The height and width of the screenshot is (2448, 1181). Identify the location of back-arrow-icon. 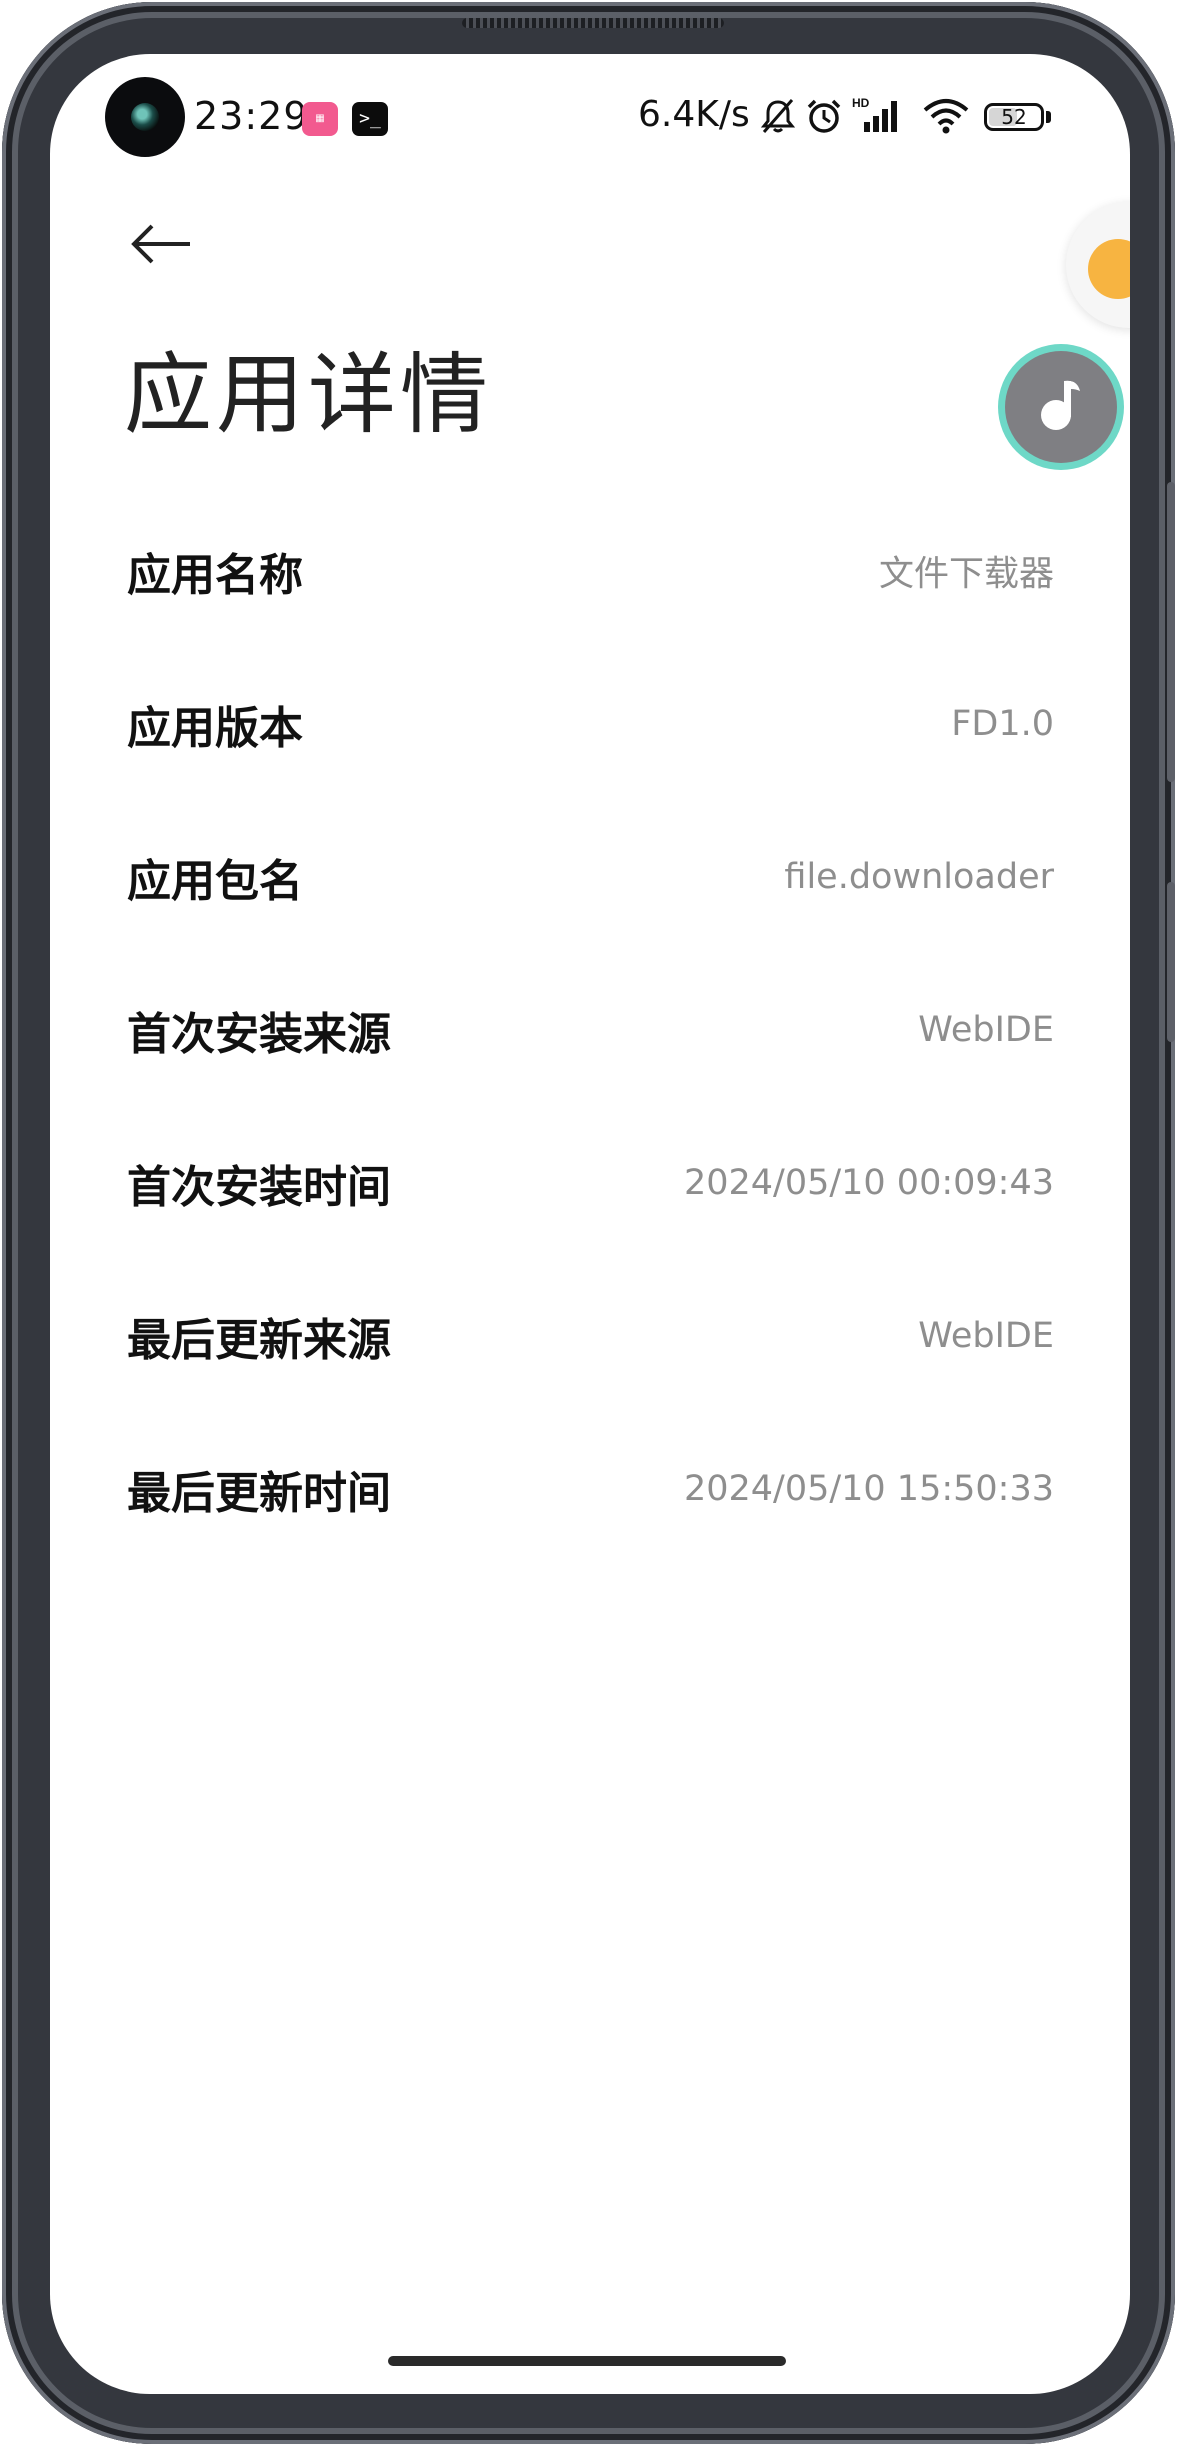
(160, 244).